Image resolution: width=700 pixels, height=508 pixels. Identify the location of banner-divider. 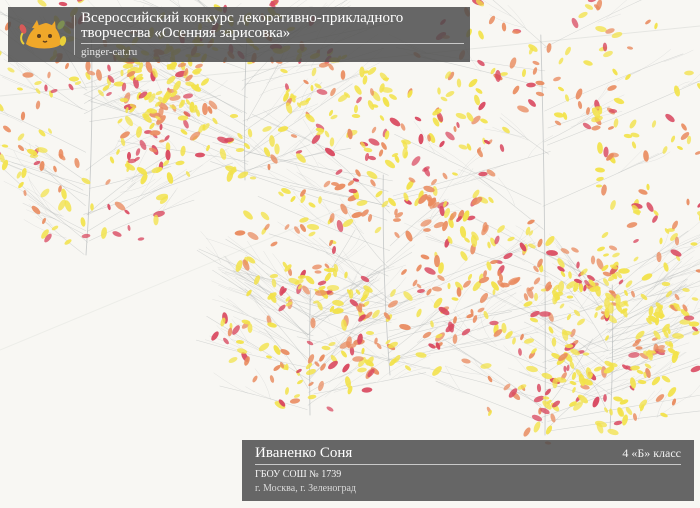
(74, 35).